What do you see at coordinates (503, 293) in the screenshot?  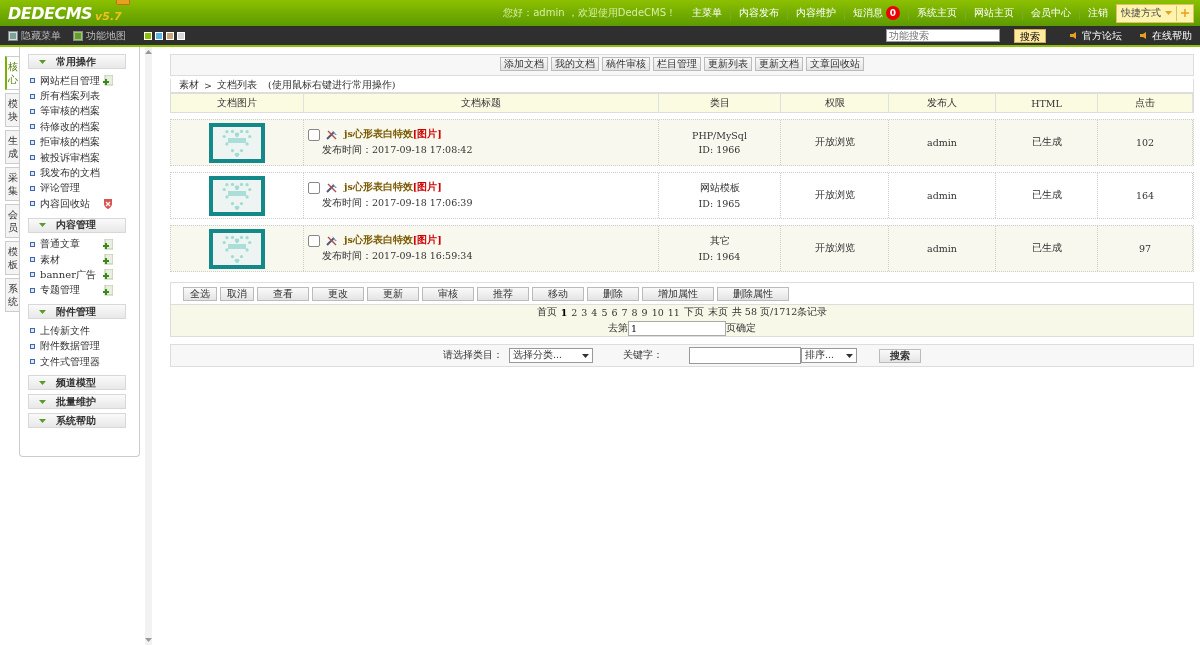 I see `bulk-action-button: 推荐` at bounding box center [503, 293].